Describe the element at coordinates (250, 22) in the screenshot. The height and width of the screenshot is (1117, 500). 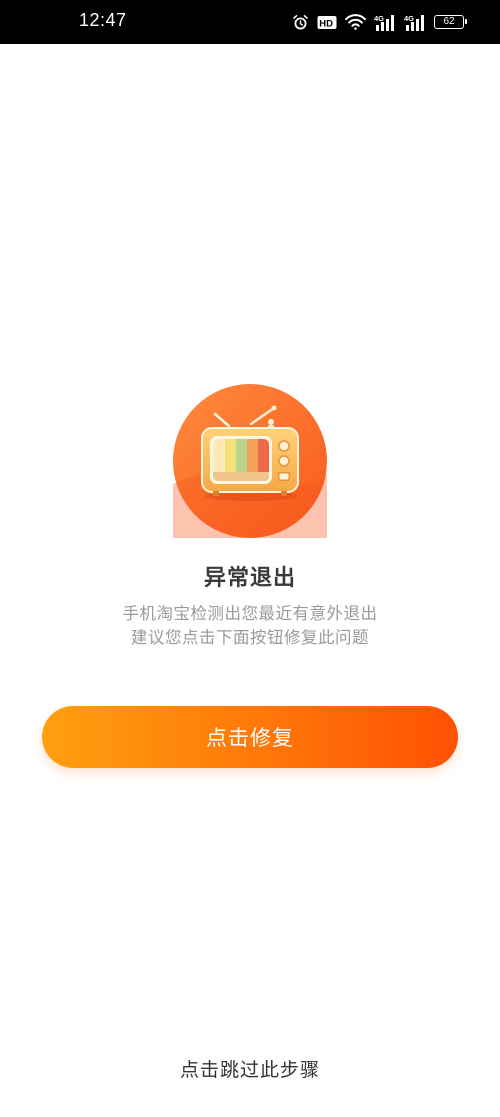
I see `status-bar: 12:47 HD 4G 4G 62` at that location.